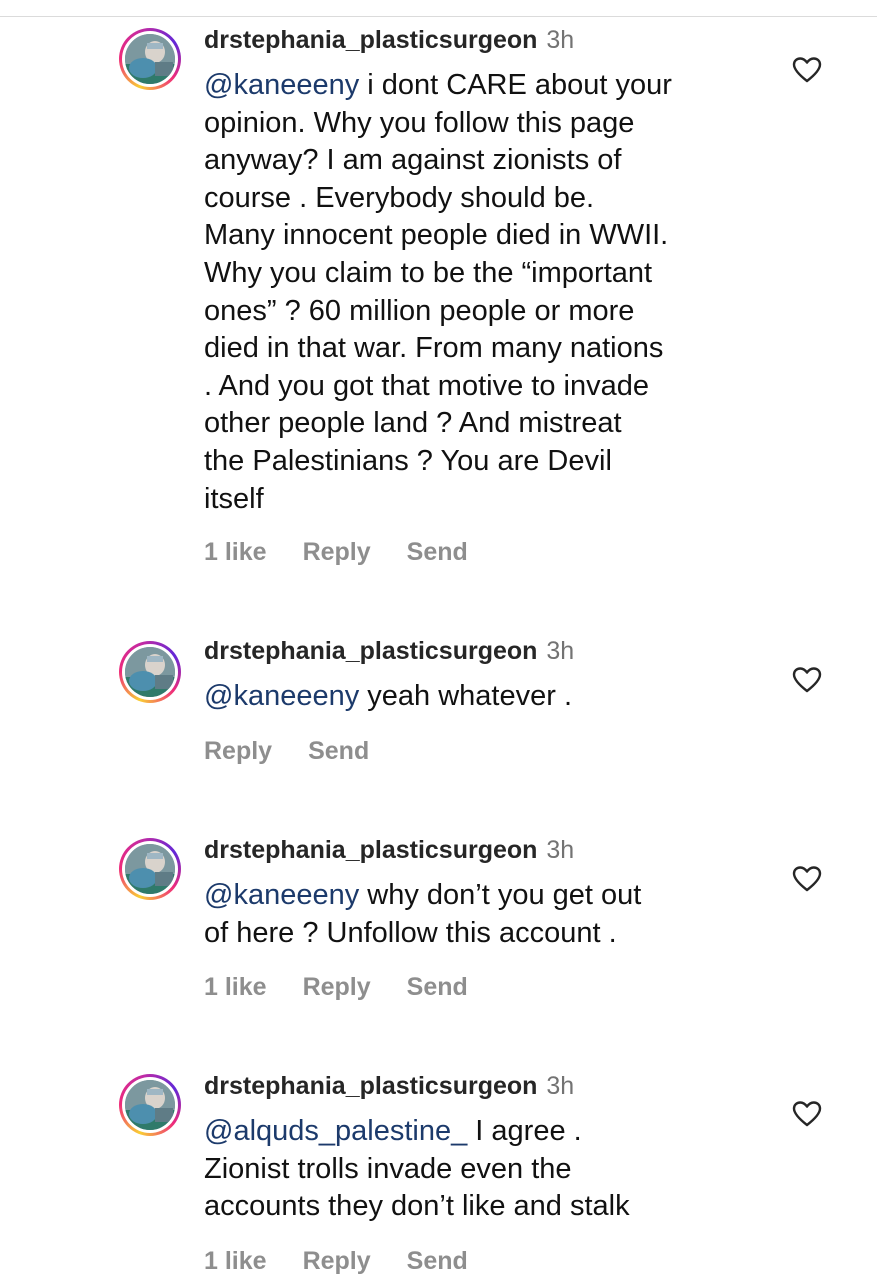  What do you see at coordinates (438, 16) in the screenshot?
I see `top-divider` at bounding box center [438, 16].